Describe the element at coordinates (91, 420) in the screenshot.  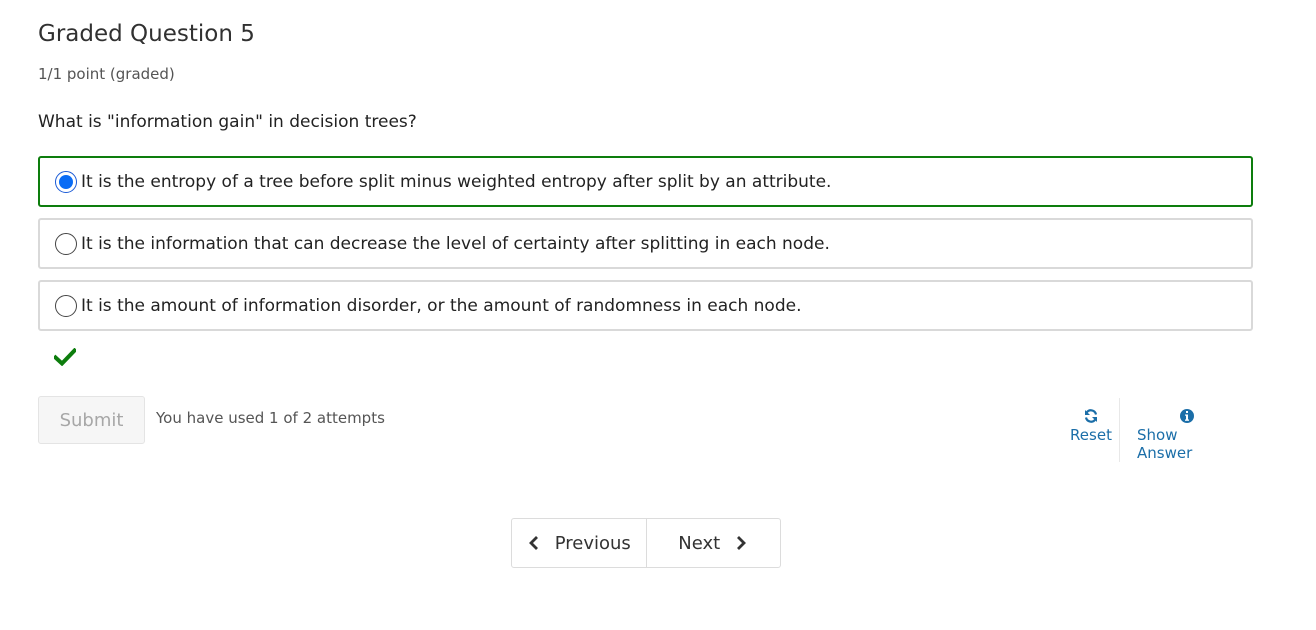
I see `submit-button: Submit` at that location.